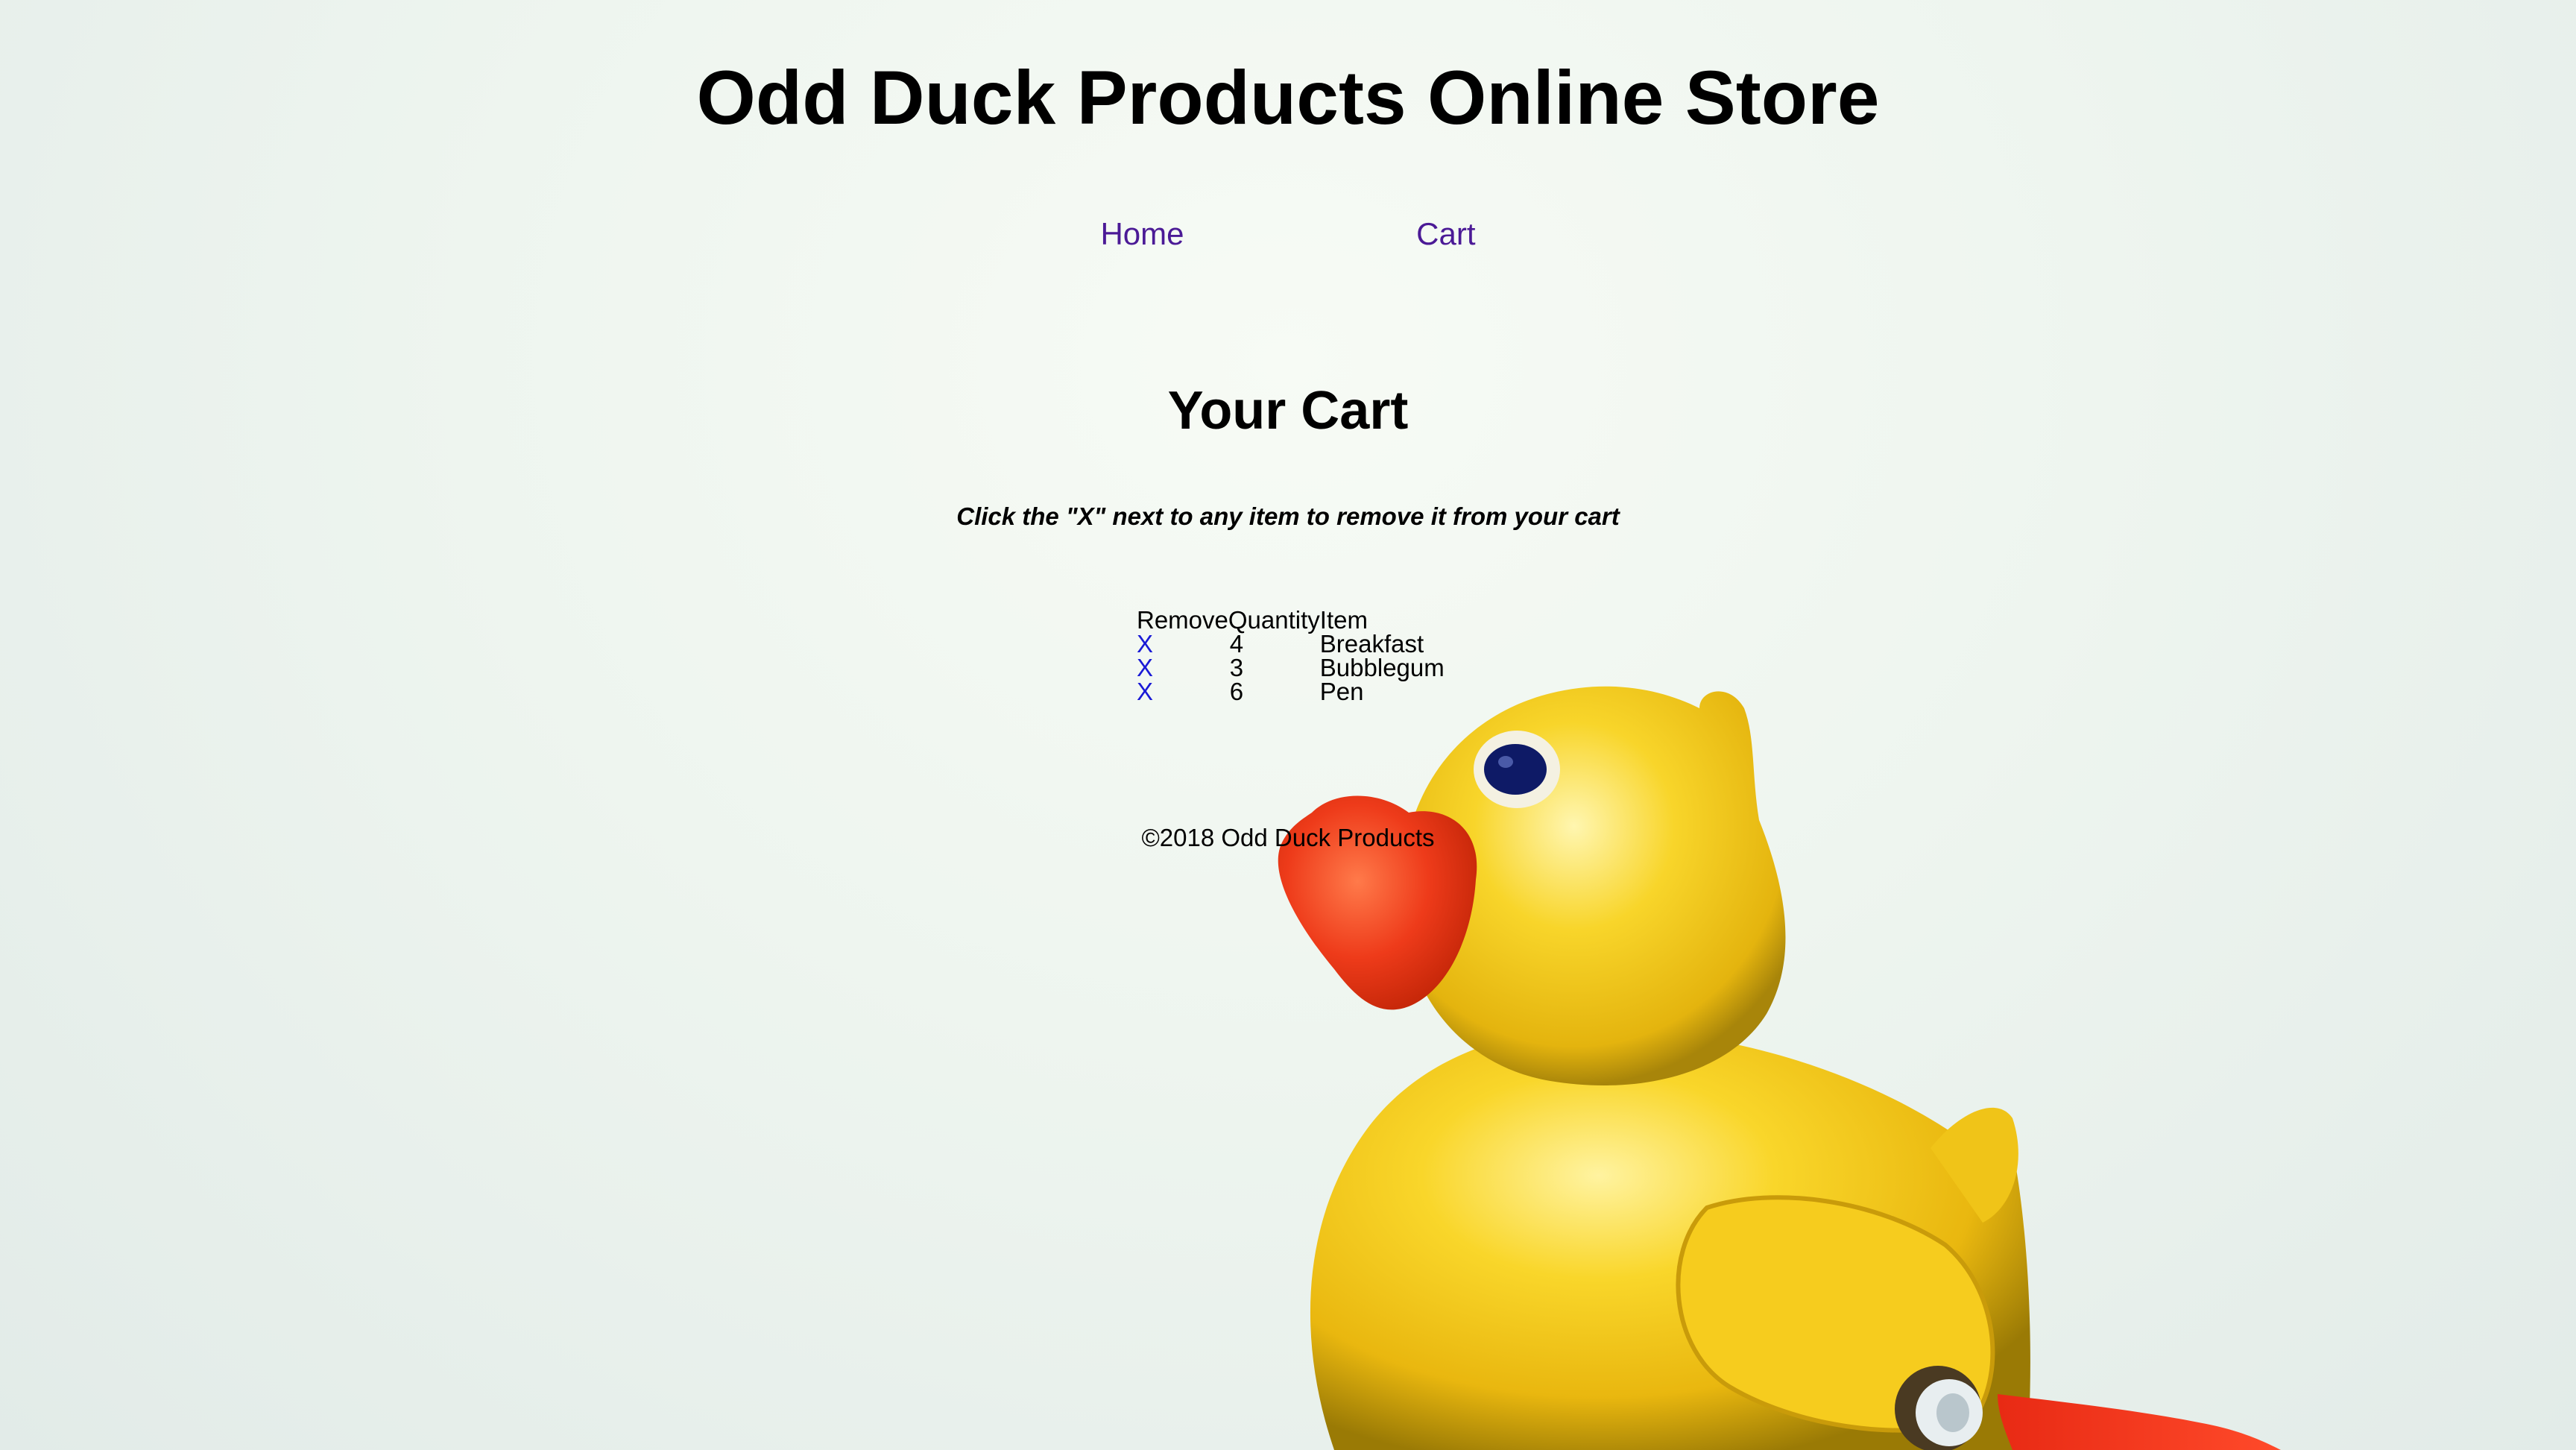 Image resolution: width=2576 pixels, height=1450 pixels. I want to click on item-cell: Breakfast, so click(1371, 644).